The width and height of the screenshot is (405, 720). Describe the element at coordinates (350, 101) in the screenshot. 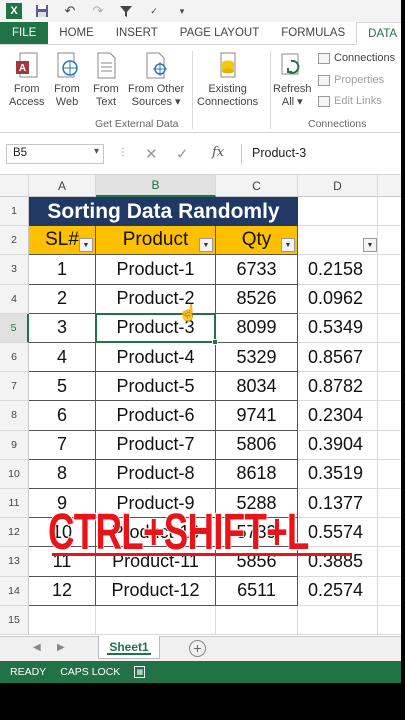

I see `edit-links-button: Edit Links` at that location.